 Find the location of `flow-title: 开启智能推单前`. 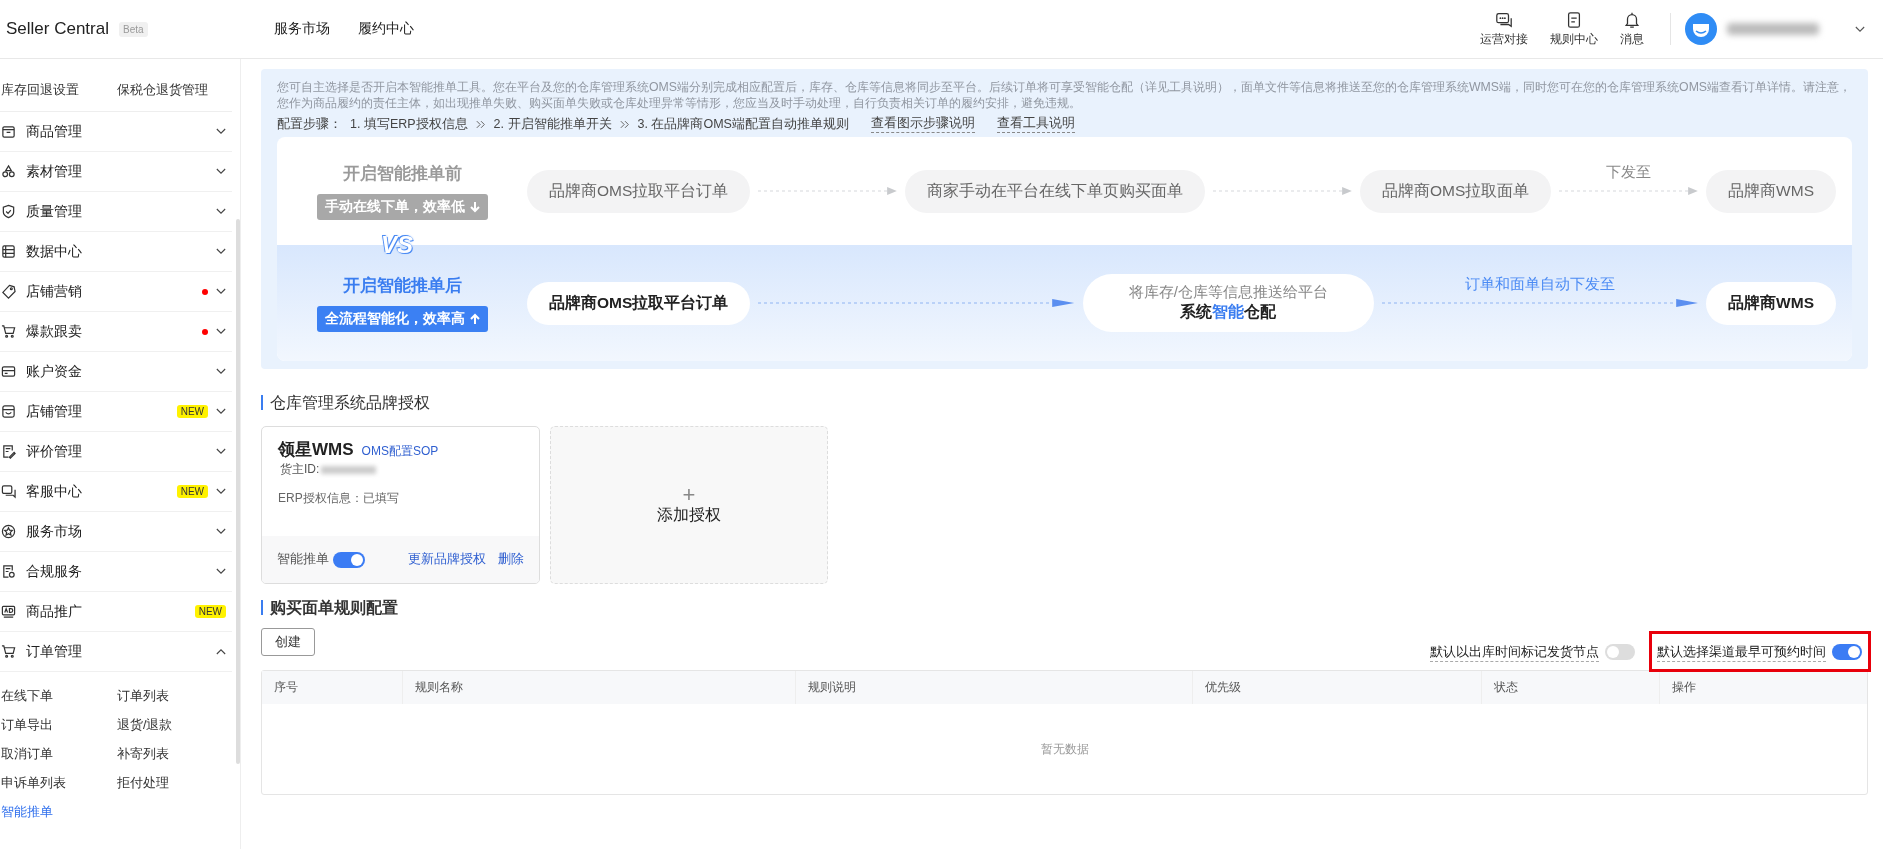

flow-title: 开启智能推单前 is located at coordinates (402, 174).